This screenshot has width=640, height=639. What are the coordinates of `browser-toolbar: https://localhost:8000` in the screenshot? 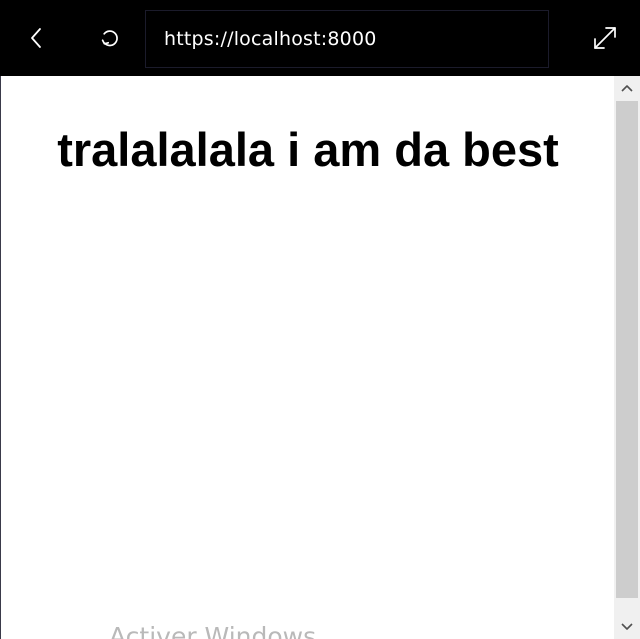 It's located at (320, 38).